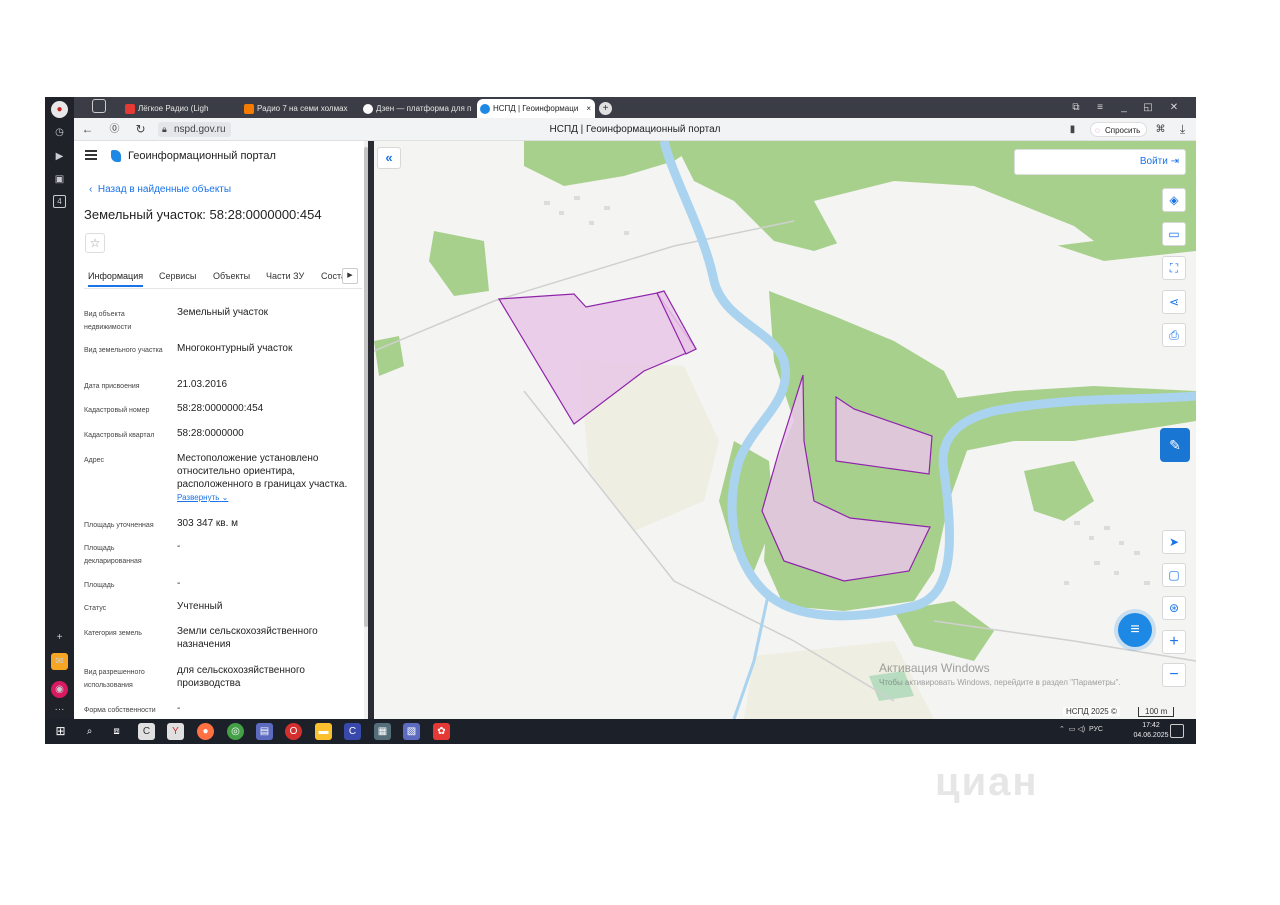 Image resolution: width=1280 pixels, height=905 pixels. I want to click on share-icon: ⋖, so click(1174, 302).